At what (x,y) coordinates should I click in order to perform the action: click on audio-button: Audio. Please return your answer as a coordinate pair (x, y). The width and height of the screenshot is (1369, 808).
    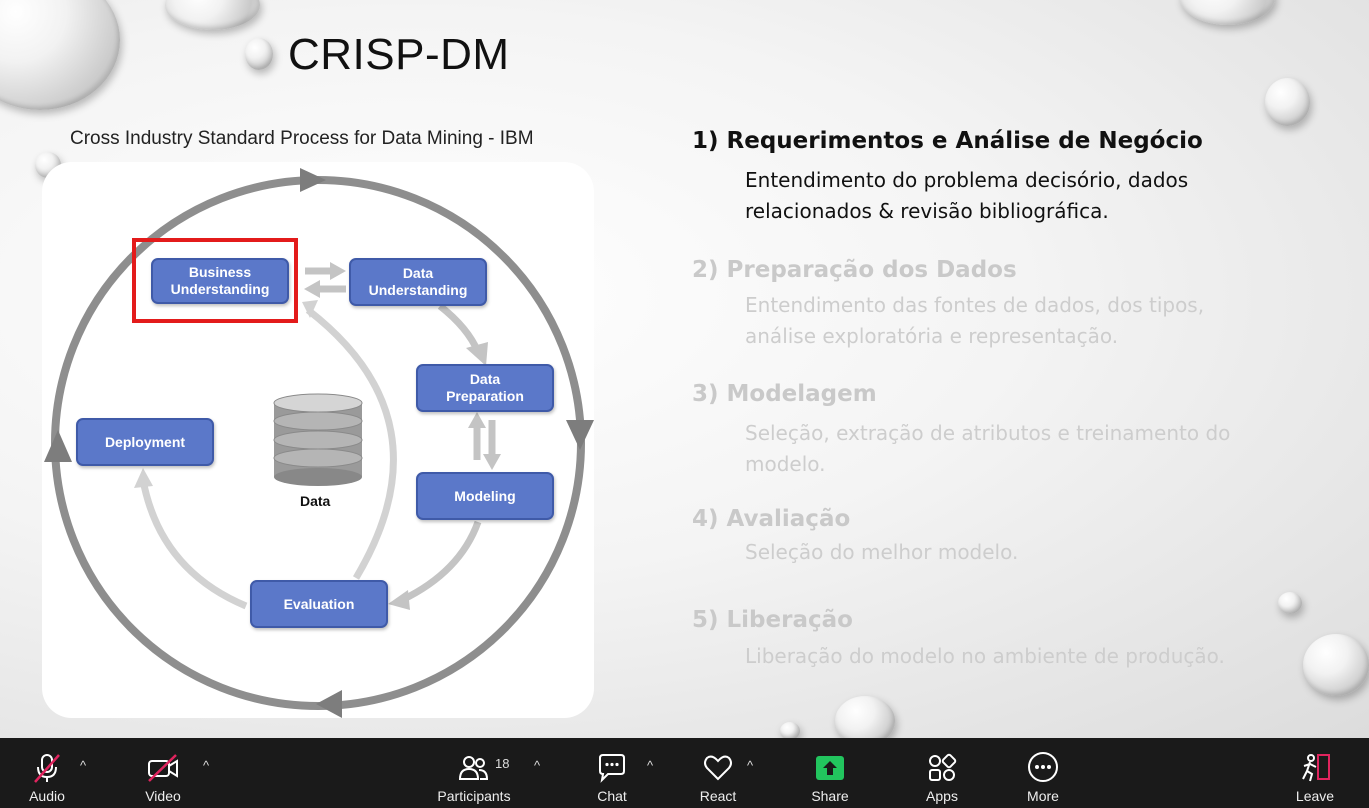
    Looking at the image, I should click on (47, 773).